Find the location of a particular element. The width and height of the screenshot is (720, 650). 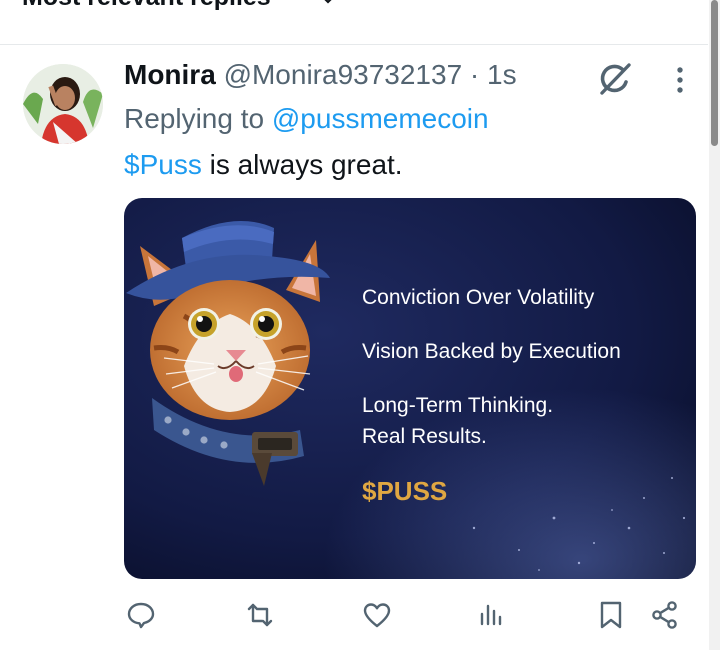

post-text-body: is always great. is located at coordinates (302, 164).